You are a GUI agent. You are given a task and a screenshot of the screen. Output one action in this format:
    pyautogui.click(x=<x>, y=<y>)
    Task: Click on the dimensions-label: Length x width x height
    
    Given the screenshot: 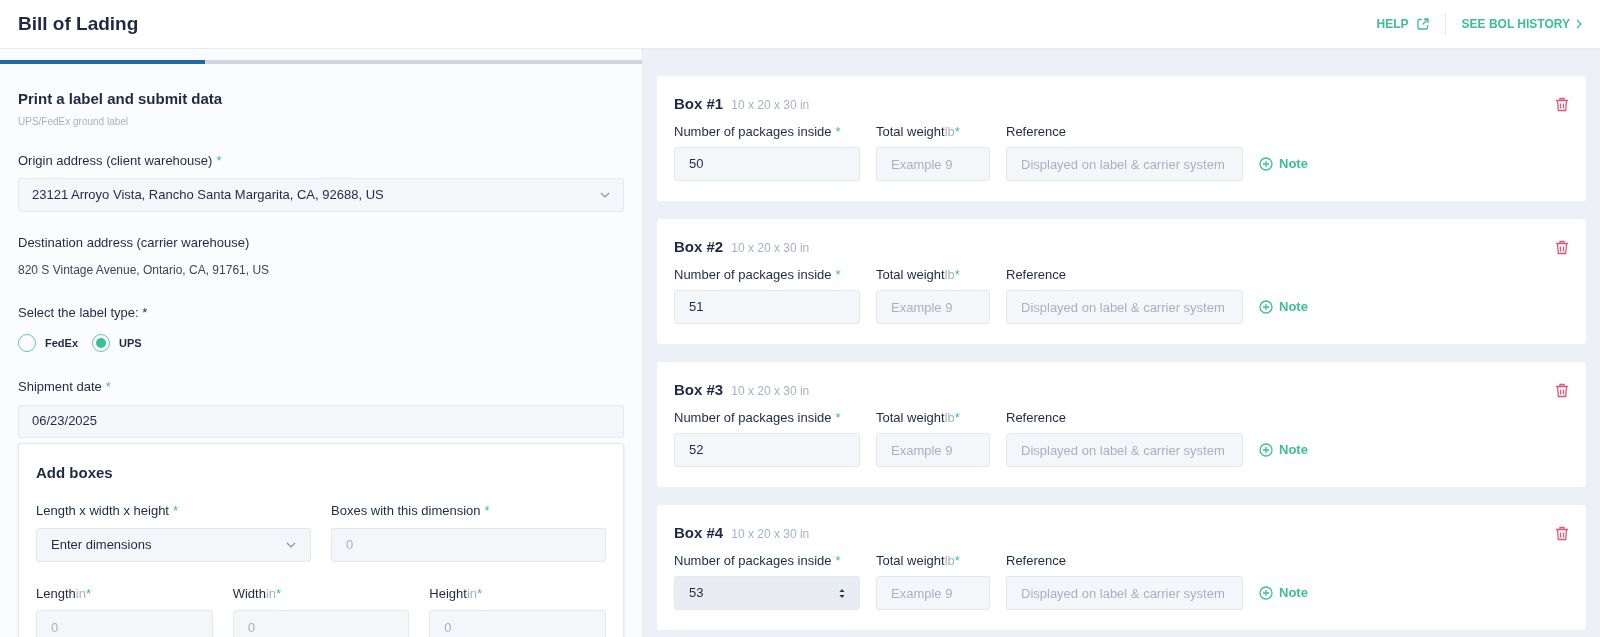 What is the action you would take?
    pyautogui.click(x=102, y=511)
    